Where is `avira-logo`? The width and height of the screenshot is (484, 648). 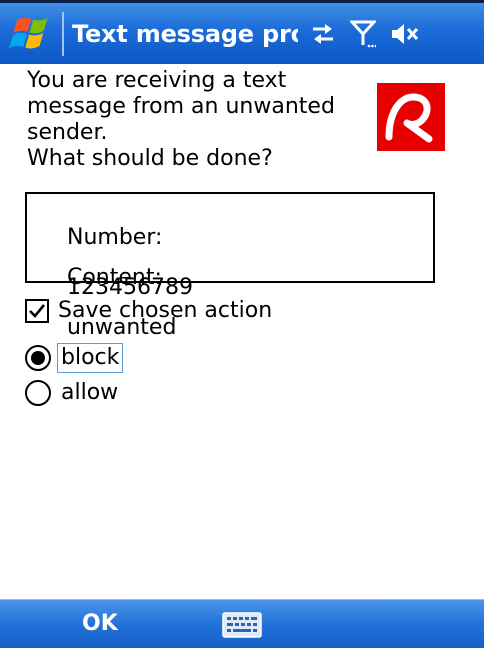 avira-logo is located at coordinates (411, 117).